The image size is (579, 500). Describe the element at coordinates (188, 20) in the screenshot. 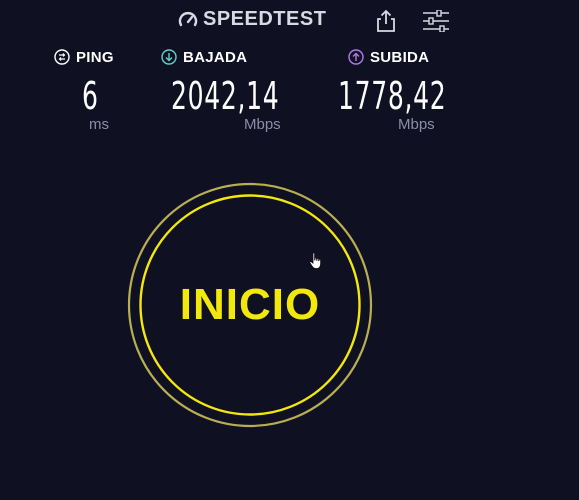

I see `speedometer-icon` at that location.